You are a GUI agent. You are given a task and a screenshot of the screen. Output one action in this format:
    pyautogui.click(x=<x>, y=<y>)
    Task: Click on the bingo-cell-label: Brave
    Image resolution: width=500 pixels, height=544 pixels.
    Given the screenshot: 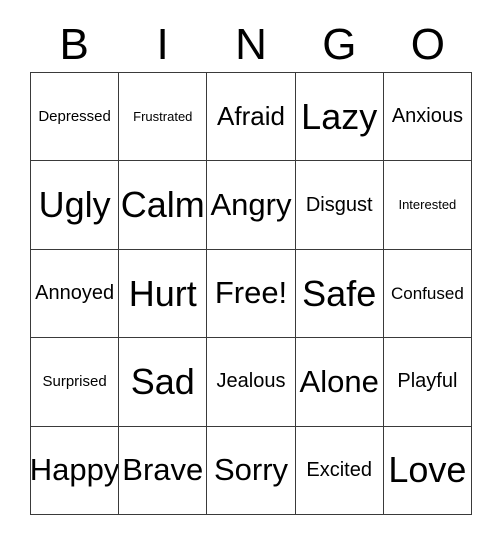 What is the action you would take?
    pyautogui.click(x=163, y=470)
    